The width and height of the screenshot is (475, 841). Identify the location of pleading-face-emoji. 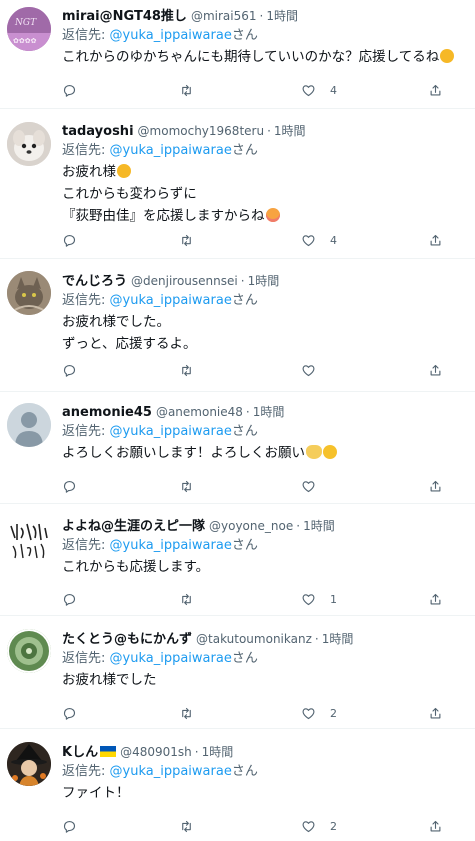
(330, 452).